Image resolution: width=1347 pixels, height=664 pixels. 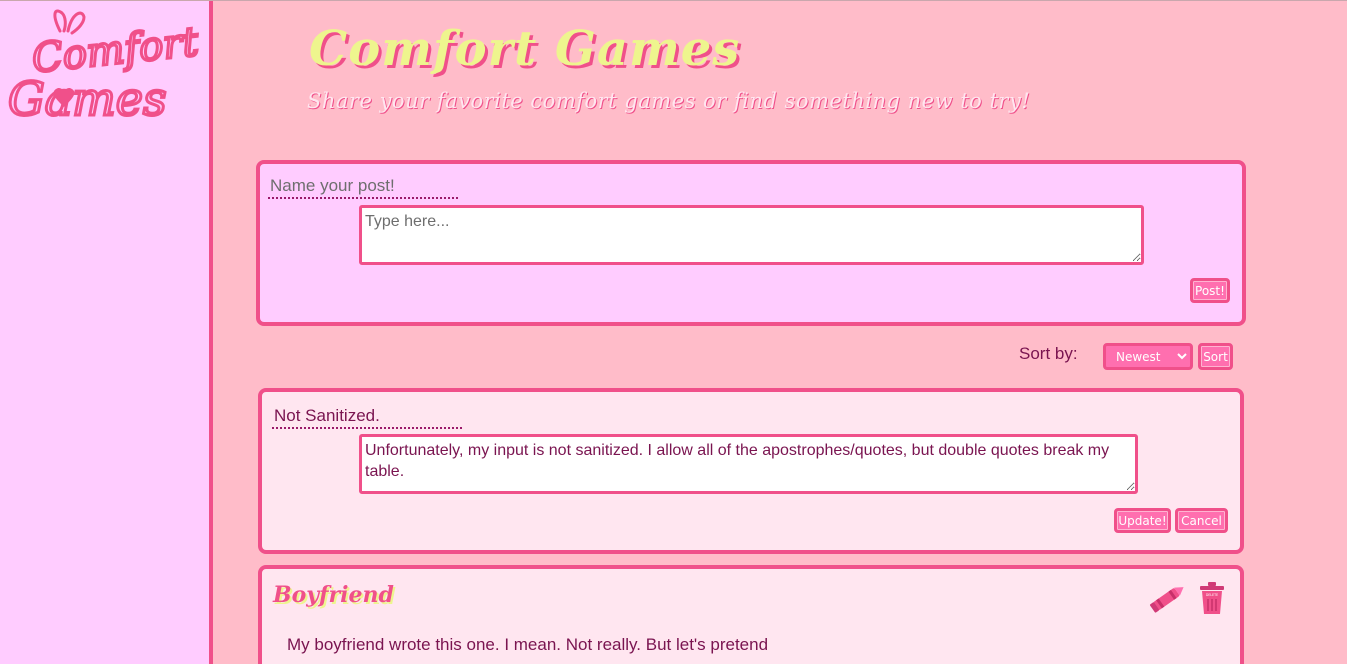 I want to click on trash-delete-icon: DELETE, so click(x=1212, y=598).